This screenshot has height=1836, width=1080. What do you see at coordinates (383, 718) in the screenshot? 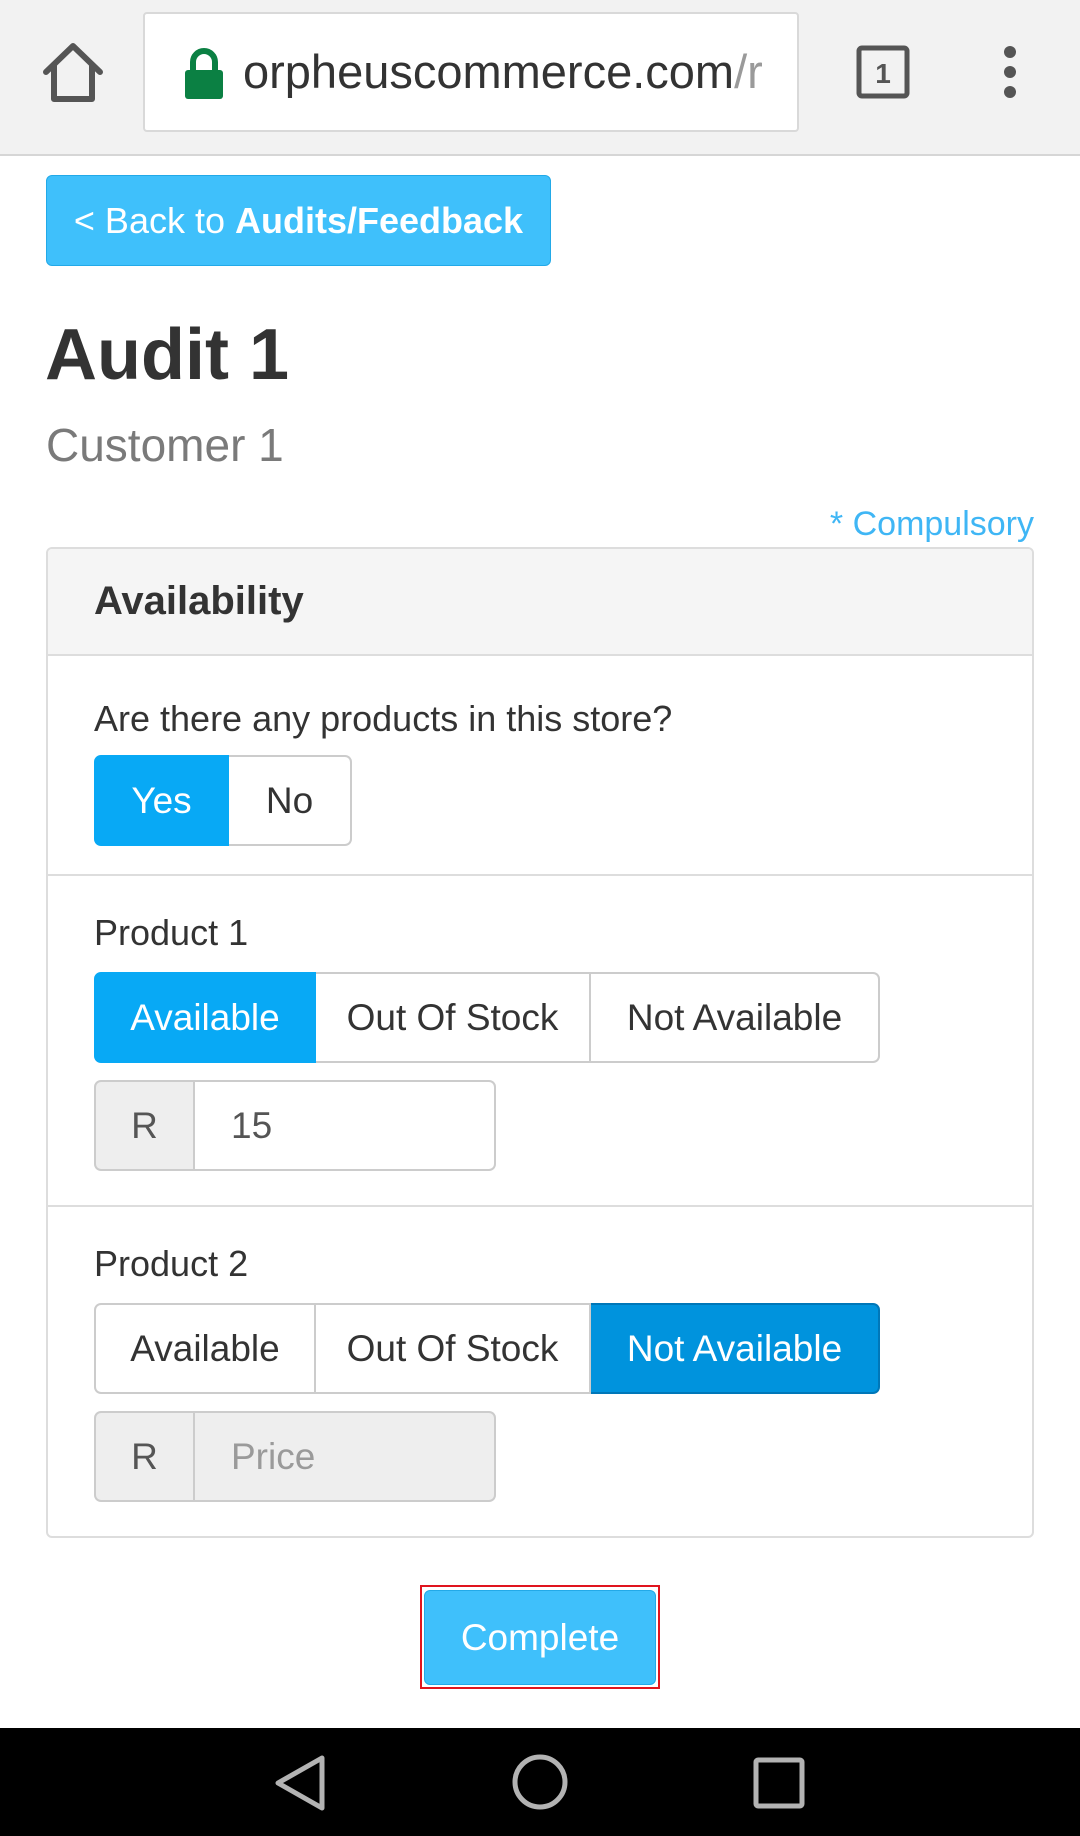
I see `question-label: Are there any products in this store?` at bounding box center [383, 718].